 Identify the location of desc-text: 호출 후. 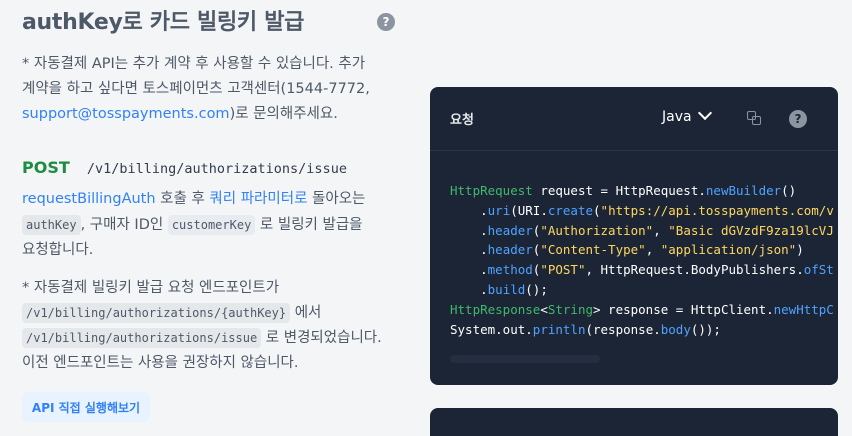
(182, 199).